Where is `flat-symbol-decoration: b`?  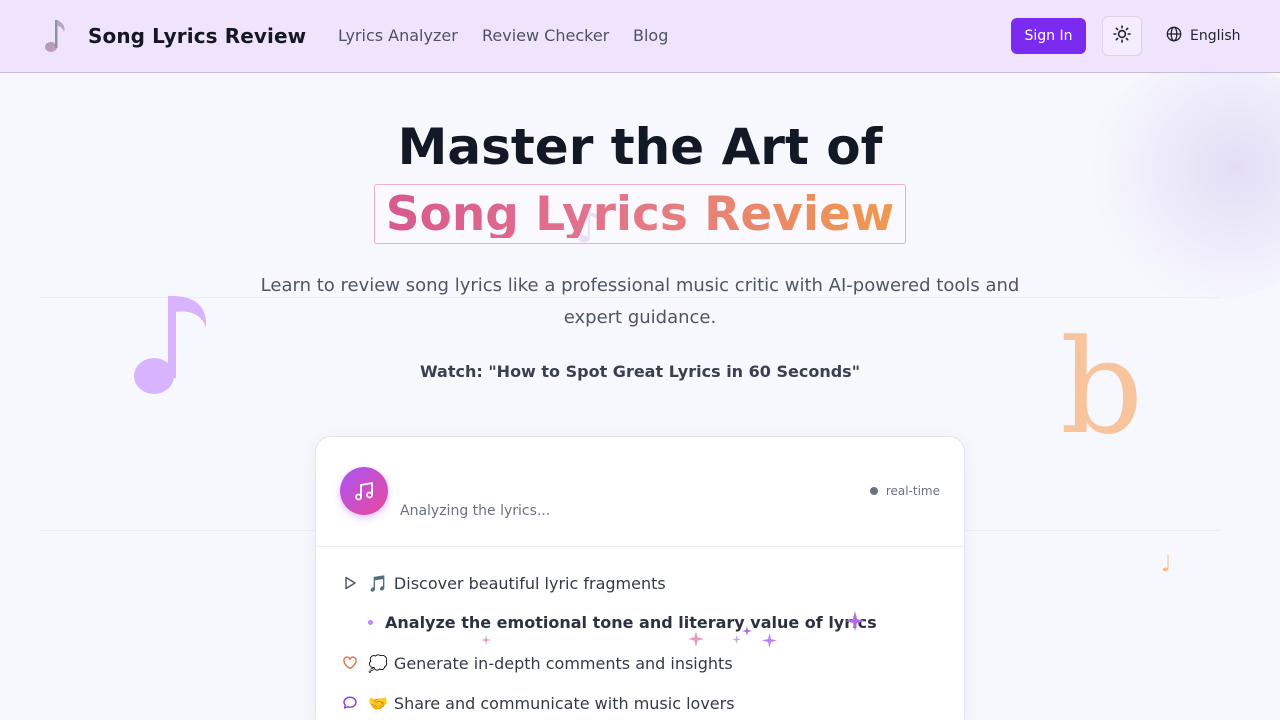
flat-symbol-decoration: b is located at coordinates (1102, 387).